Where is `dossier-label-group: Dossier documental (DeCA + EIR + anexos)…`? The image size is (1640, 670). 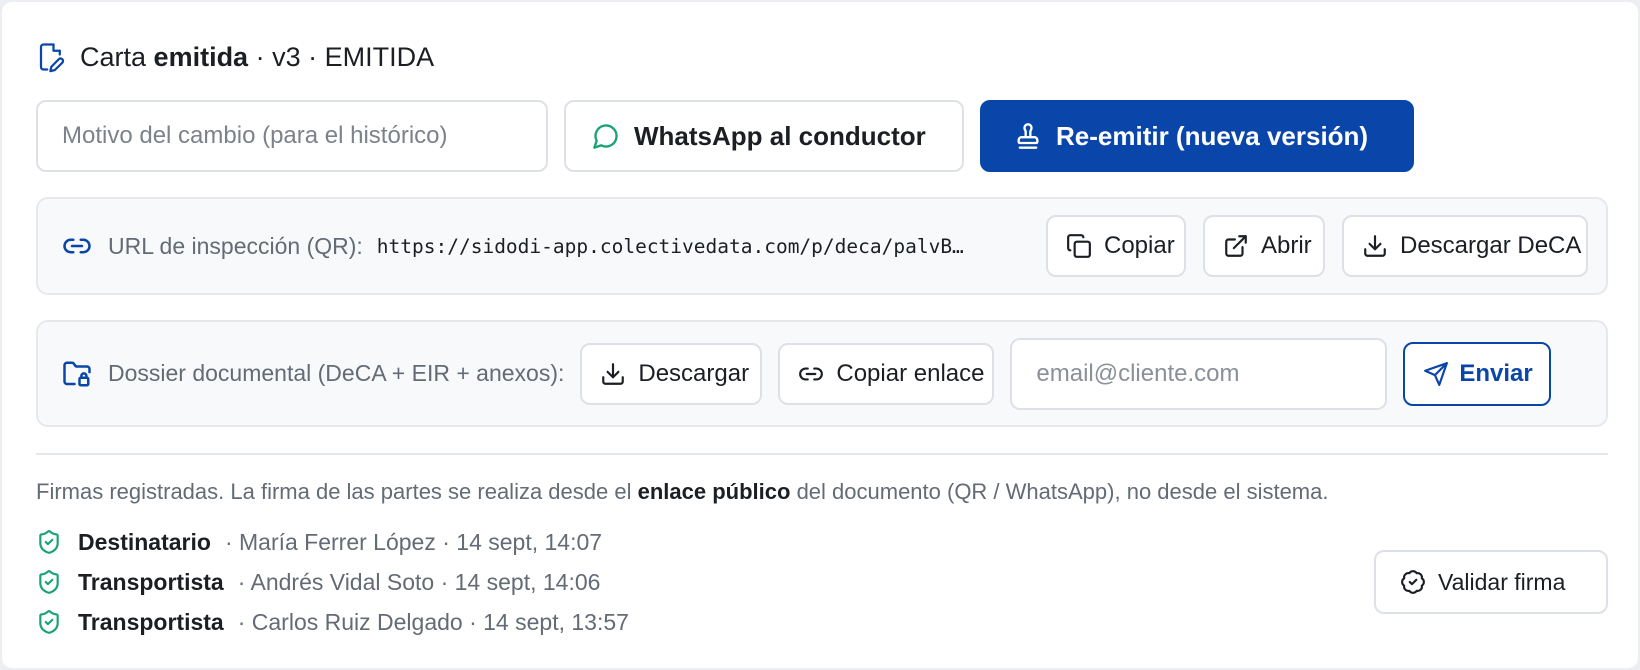
dossier-label-group: Dossier documental (DeCA + EIR + anexos)… is located at coordinates (313, 374).